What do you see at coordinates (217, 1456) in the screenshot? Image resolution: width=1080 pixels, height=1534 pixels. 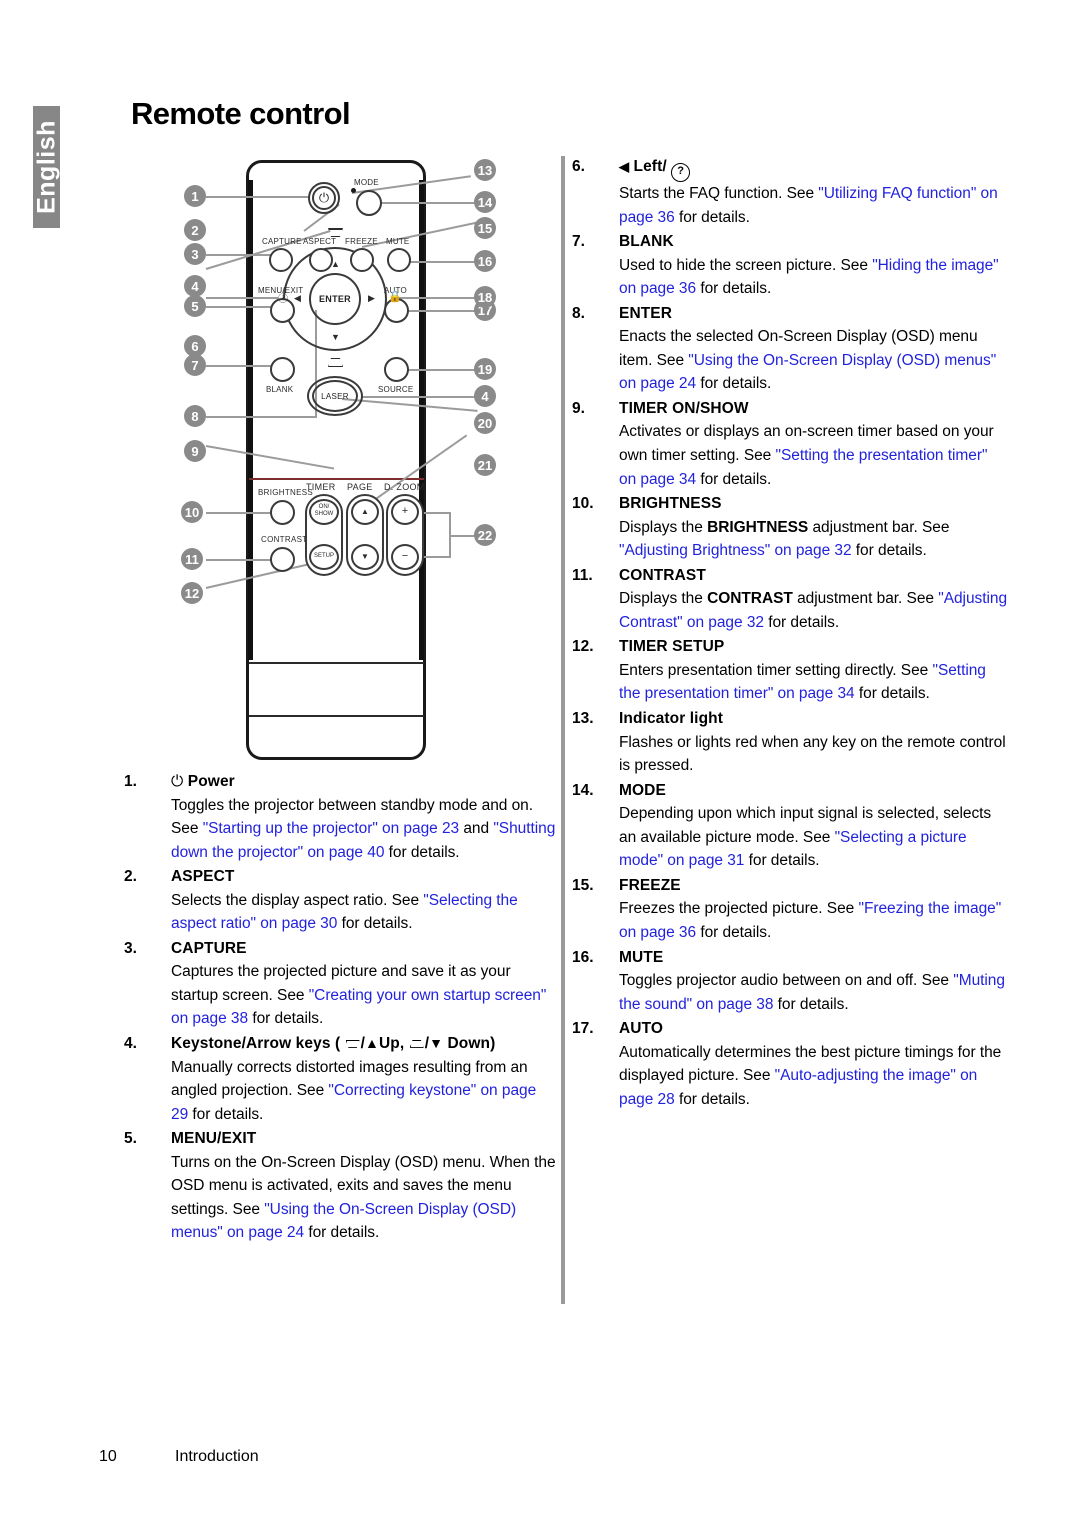 I see `footer-section-label: Introduction` at bounding box center [217, 1456].